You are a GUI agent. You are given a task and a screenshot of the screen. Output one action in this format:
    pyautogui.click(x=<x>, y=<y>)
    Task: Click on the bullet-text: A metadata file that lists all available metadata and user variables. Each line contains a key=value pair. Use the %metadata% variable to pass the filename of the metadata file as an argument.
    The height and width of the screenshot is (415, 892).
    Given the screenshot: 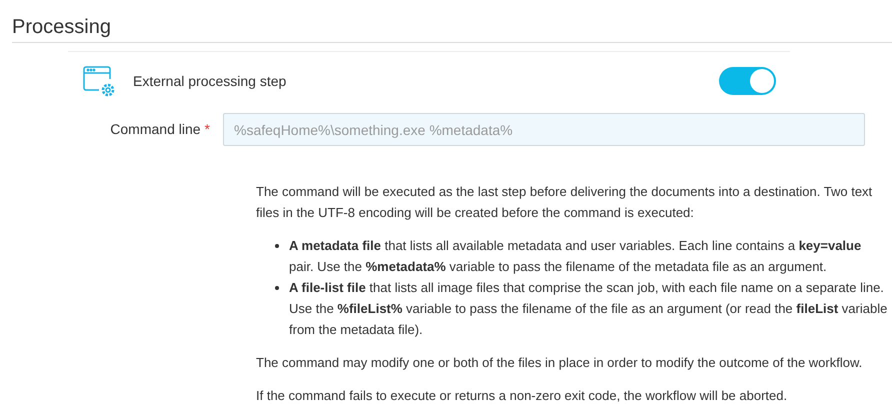 What is the action you would take?
    pyautogui.click(x=575, y=256)
    